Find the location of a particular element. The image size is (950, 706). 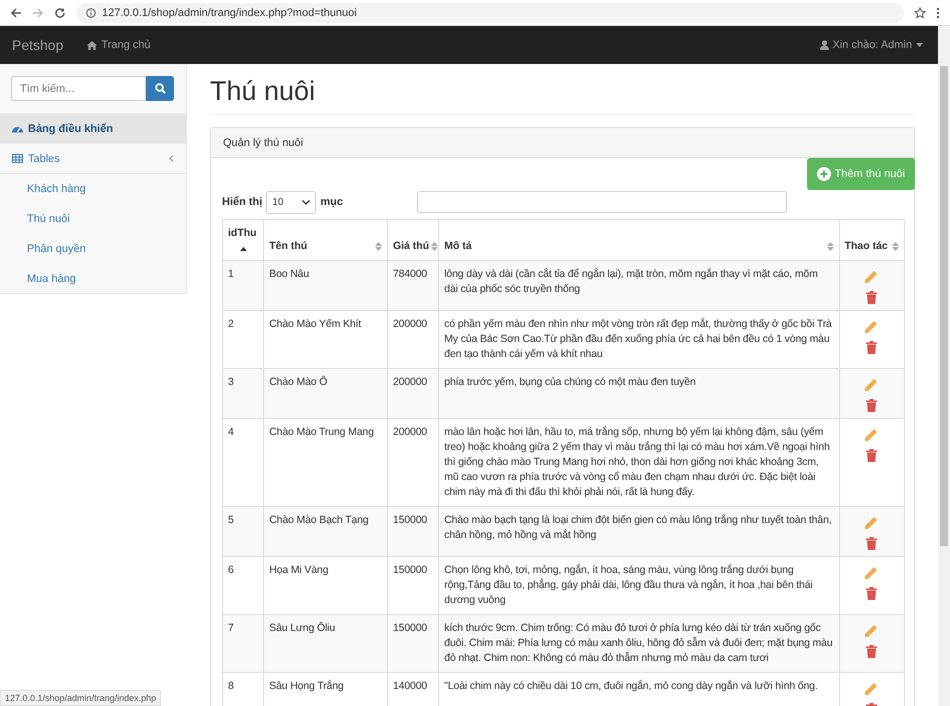

sidebar-subitem: Mua hàng is located at coordinates (93, 279).